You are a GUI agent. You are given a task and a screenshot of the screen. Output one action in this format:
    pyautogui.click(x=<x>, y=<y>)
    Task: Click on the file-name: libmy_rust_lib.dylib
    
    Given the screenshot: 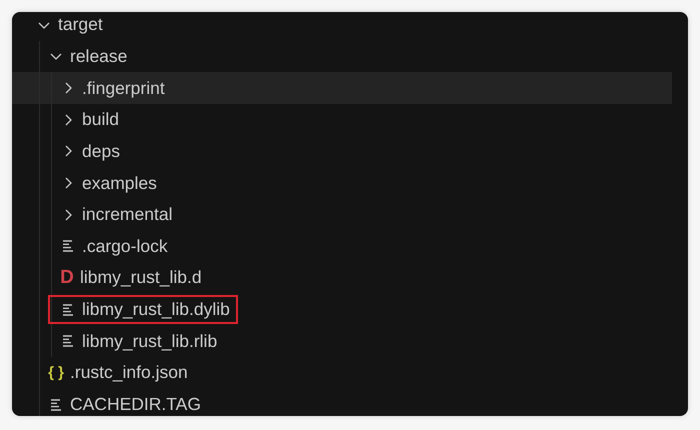 What is the action you would take?
    pyautogui.click(x=156, y=309)
    